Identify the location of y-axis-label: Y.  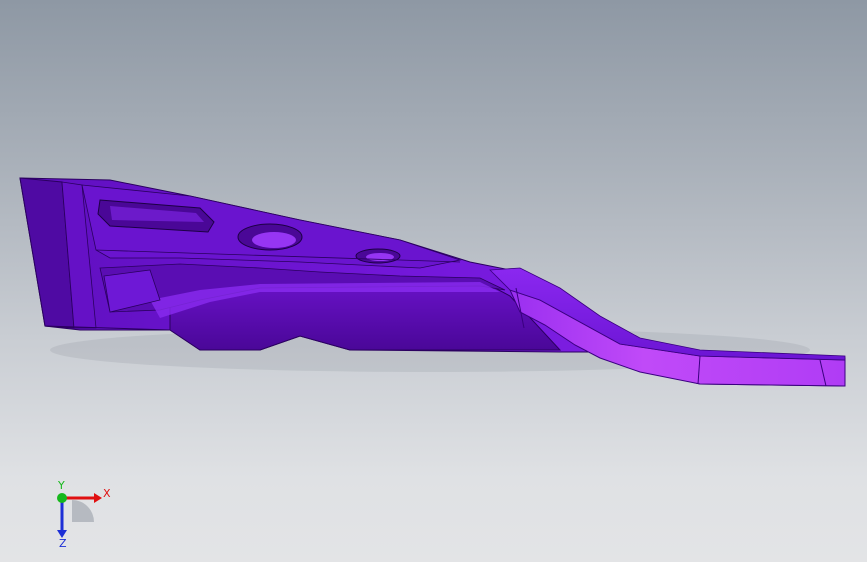
(61, 485).